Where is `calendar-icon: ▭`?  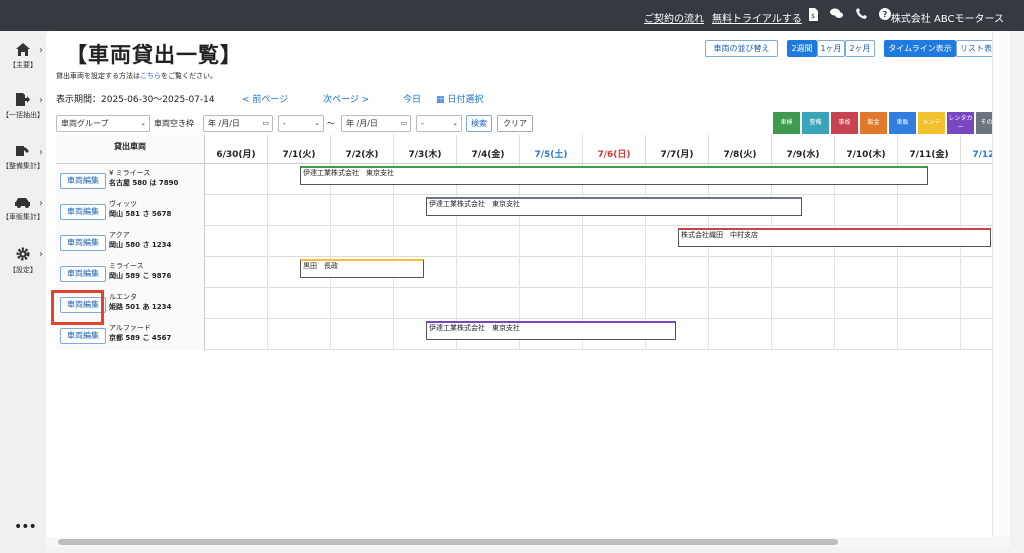
calendar-icon: ▭ is located at coordinates (403, 123).